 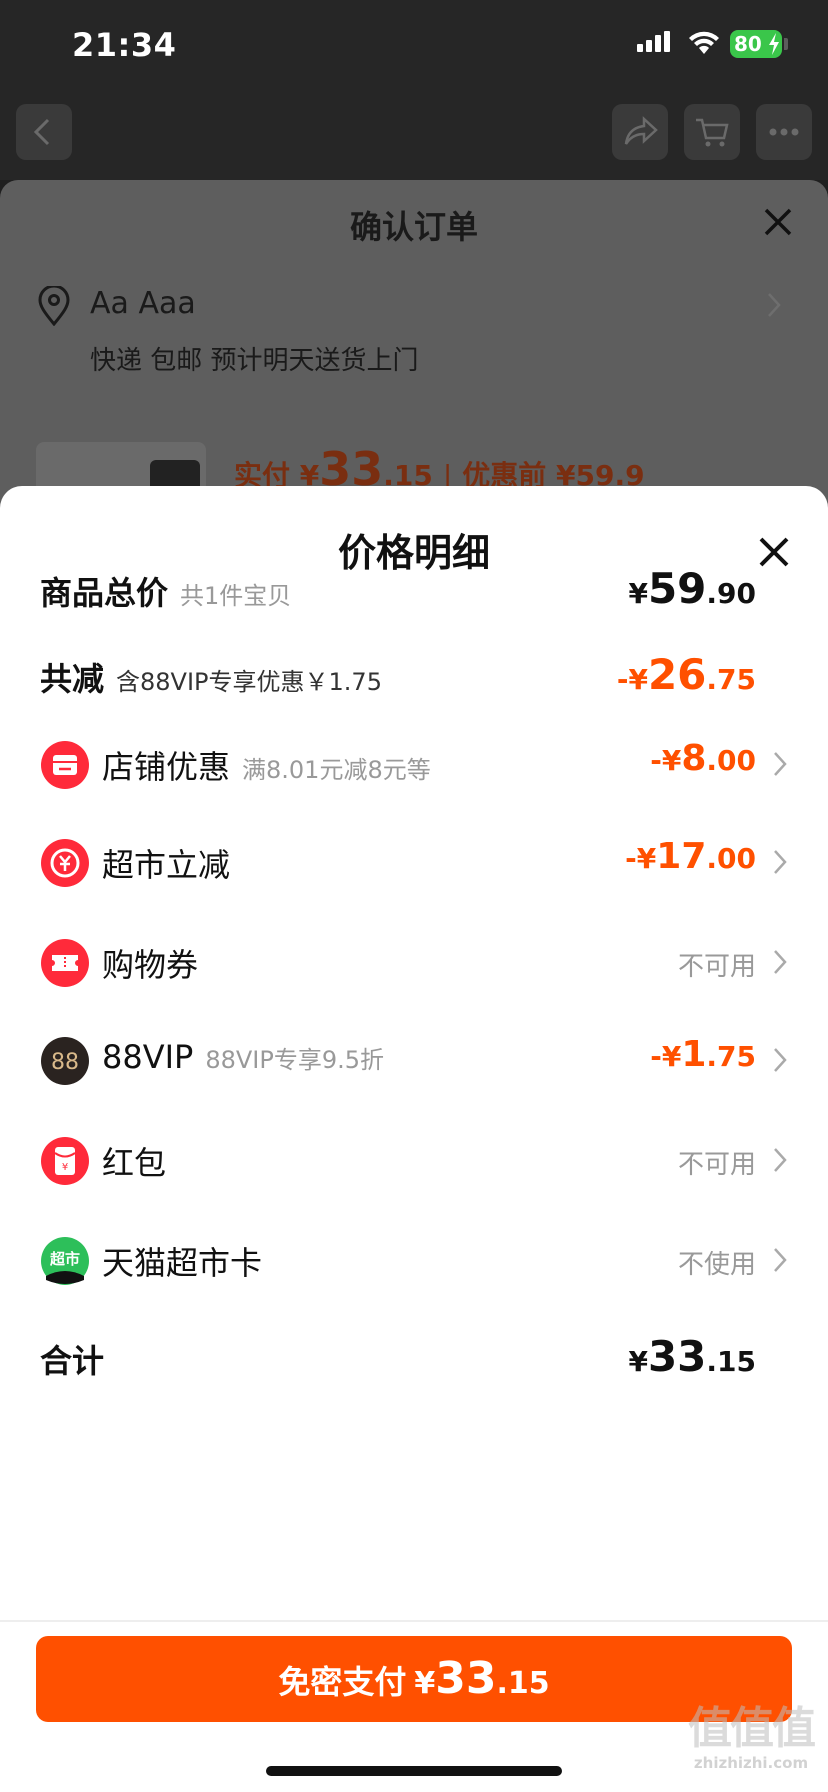 What do you see at coordinates (681, 856) in the screenshot?
I see `amount-int: 17` at bounding box center [681, 856].